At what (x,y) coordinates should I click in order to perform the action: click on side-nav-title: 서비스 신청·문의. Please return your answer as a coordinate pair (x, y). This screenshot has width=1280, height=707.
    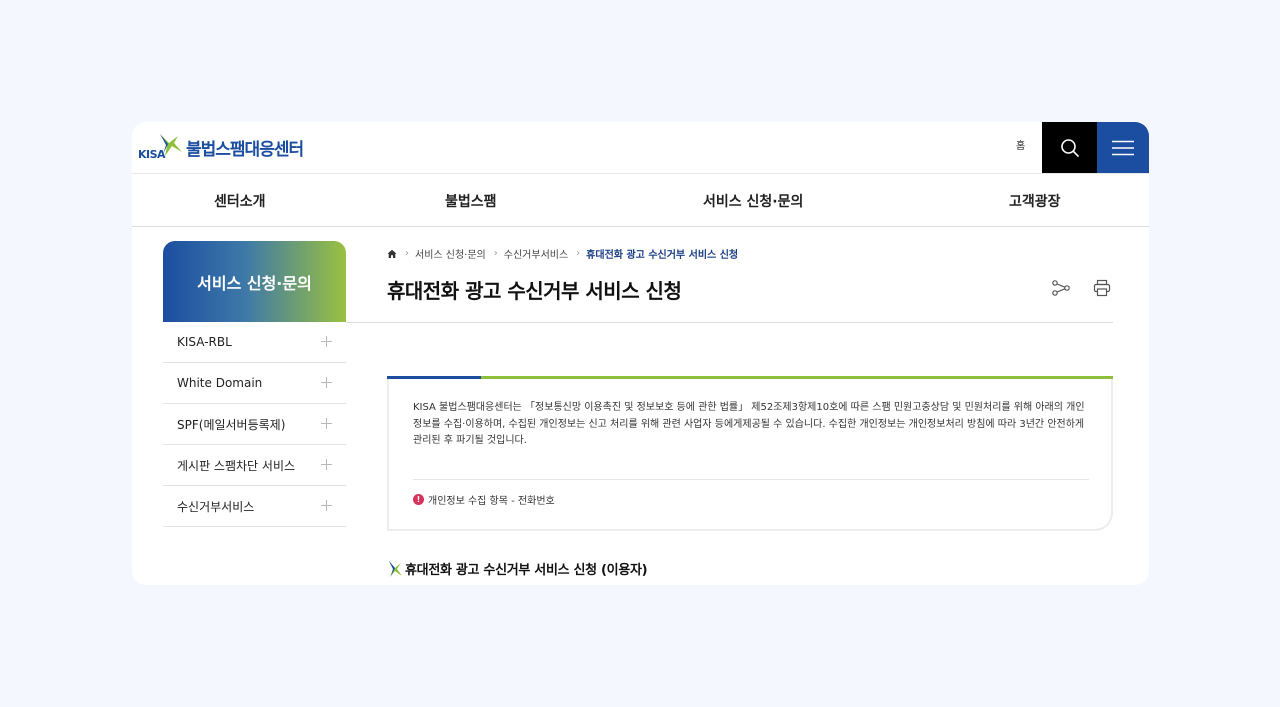
    Looking at the image, I should click on (254, 281).